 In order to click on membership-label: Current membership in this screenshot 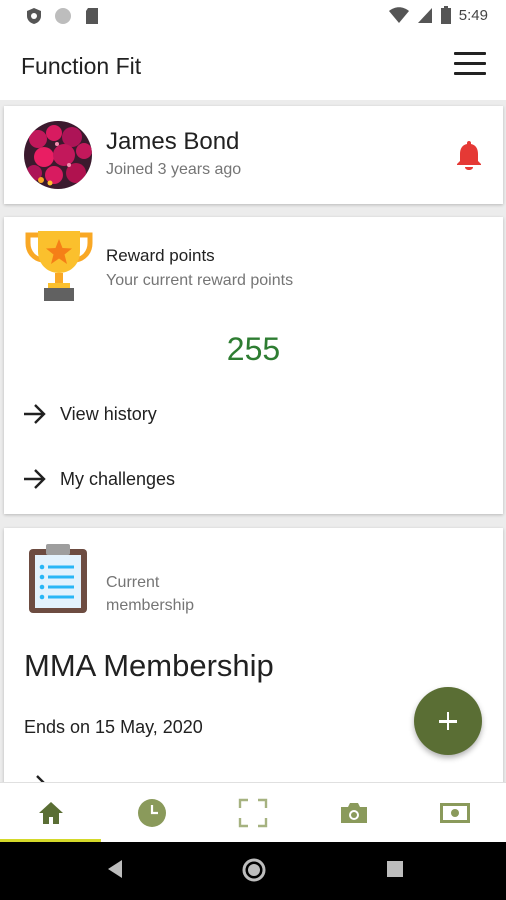, I will do `click(150, 594)`.